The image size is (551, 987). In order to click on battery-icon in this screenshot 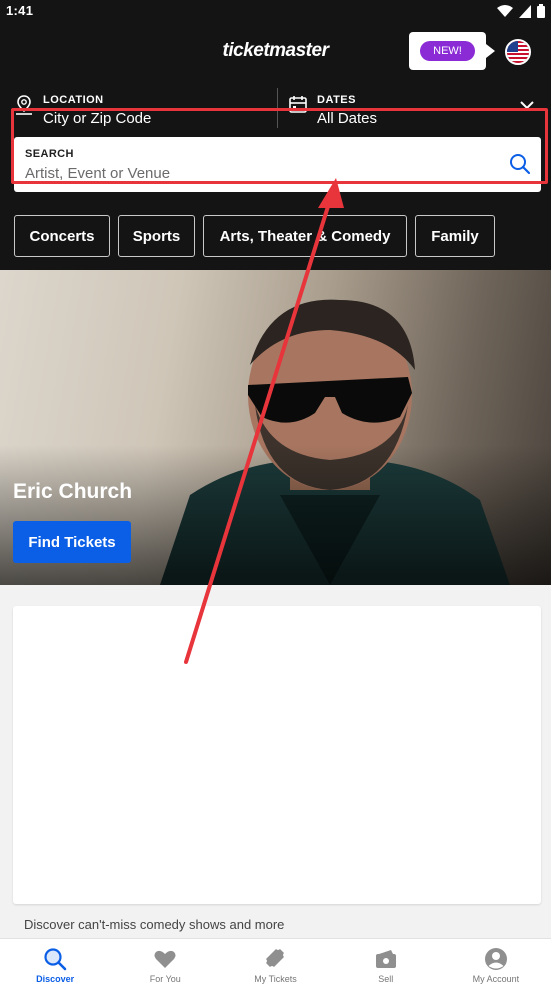, I will do `click(541, 11)`.